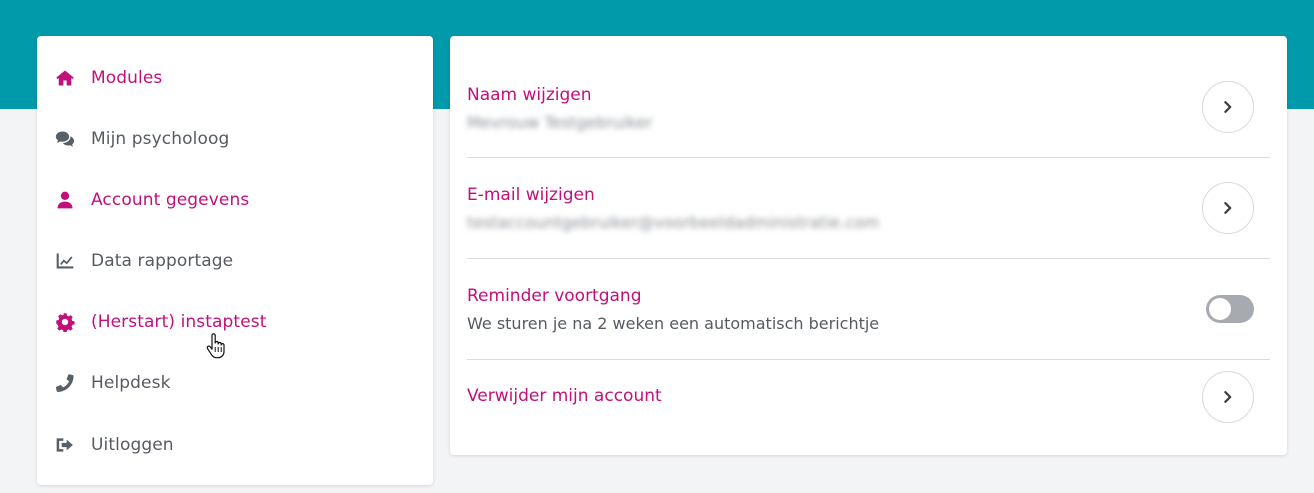 Image resolution: width=1314 pixels, height=493 pixels. I want to click on edit-email-button, so click(1228, 208).